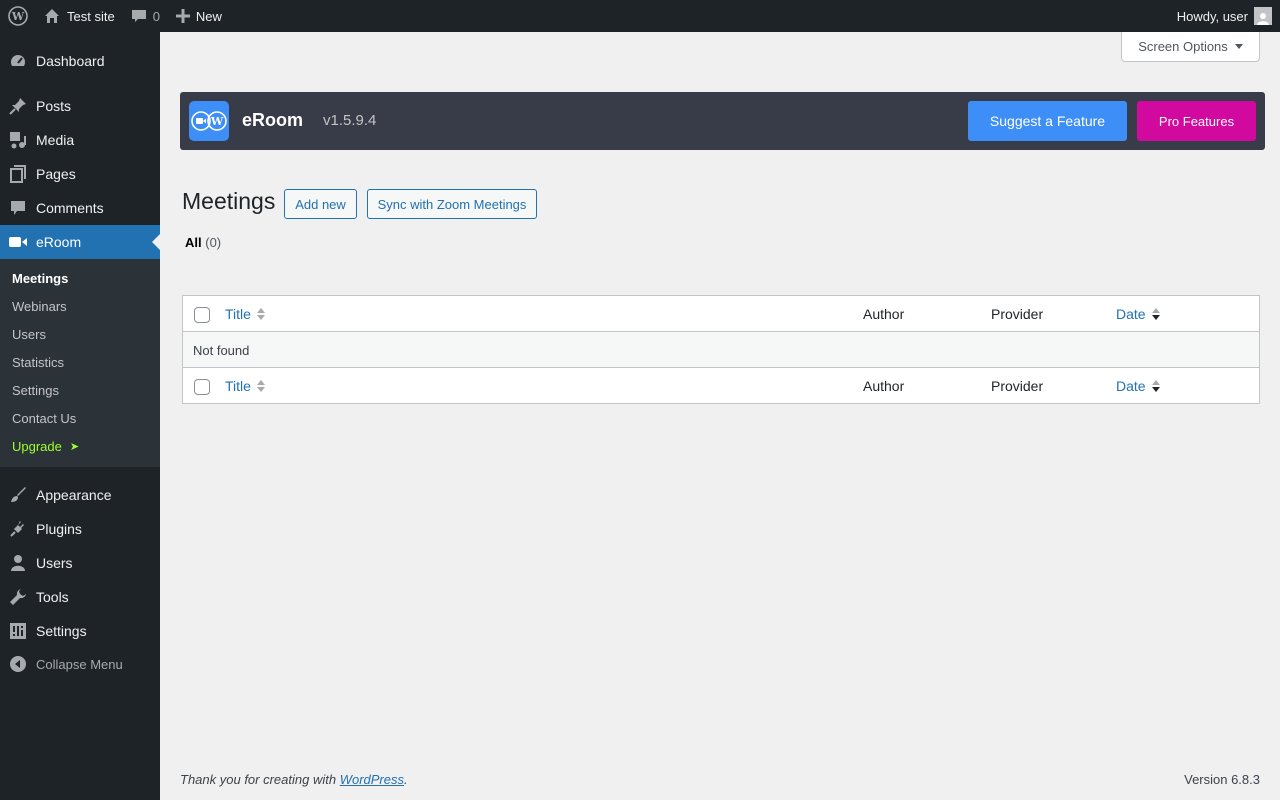 This screenshot has width=1280, height=800. I want to click on filter-all-label: All, so click(193, 242).